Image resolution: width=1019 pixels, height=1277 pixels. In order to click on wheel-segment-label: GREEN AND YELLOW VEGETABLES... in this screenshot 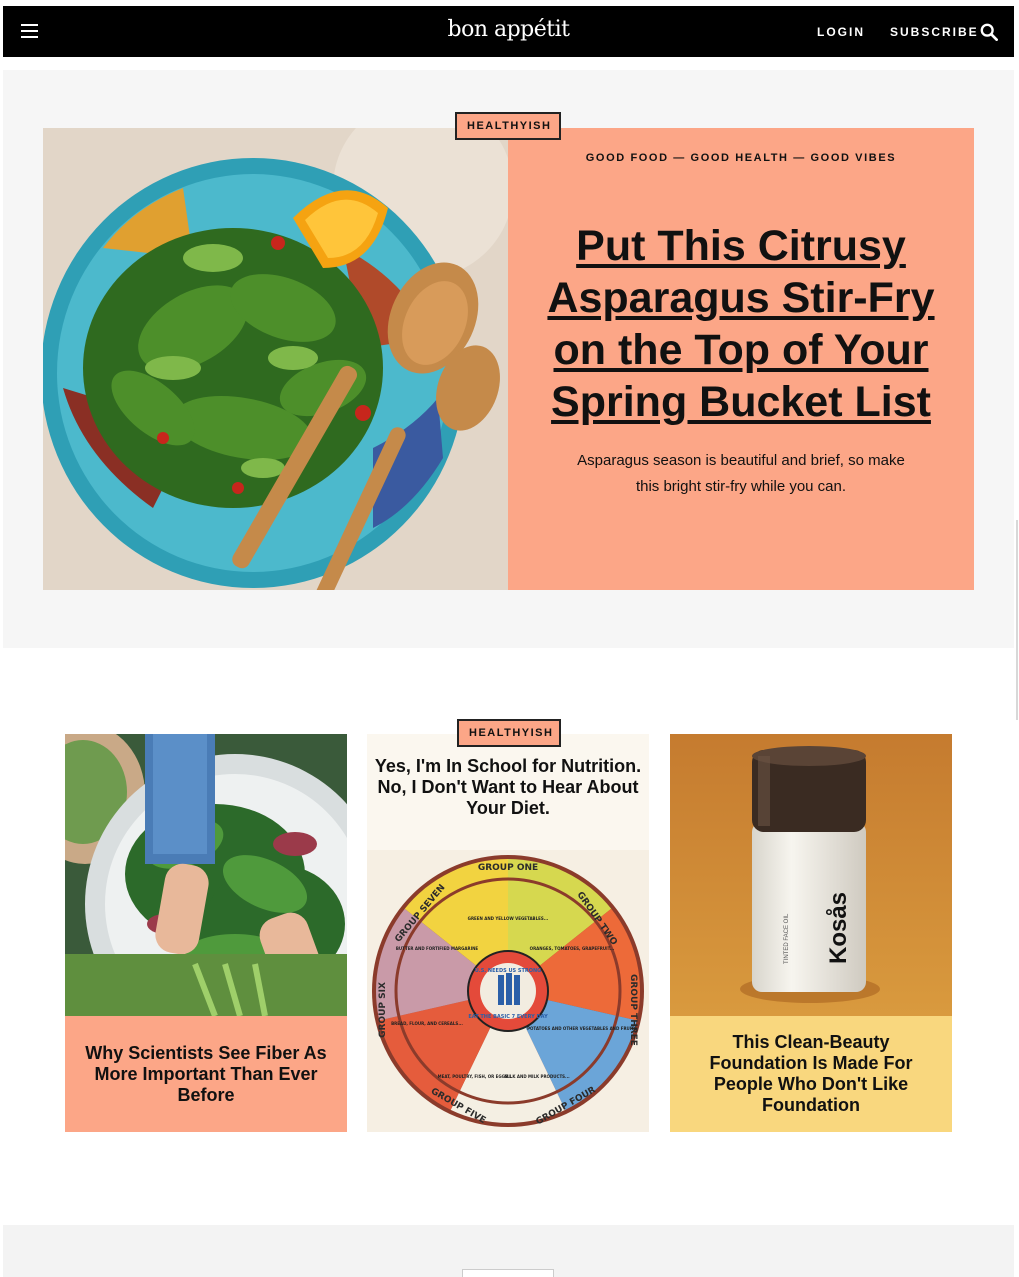, I will do `click(508, 918)`.